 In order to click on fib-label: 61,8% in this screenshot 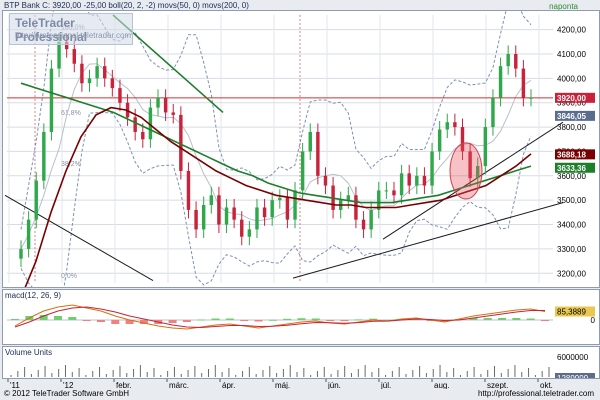, I will do `click(71, 113)`.